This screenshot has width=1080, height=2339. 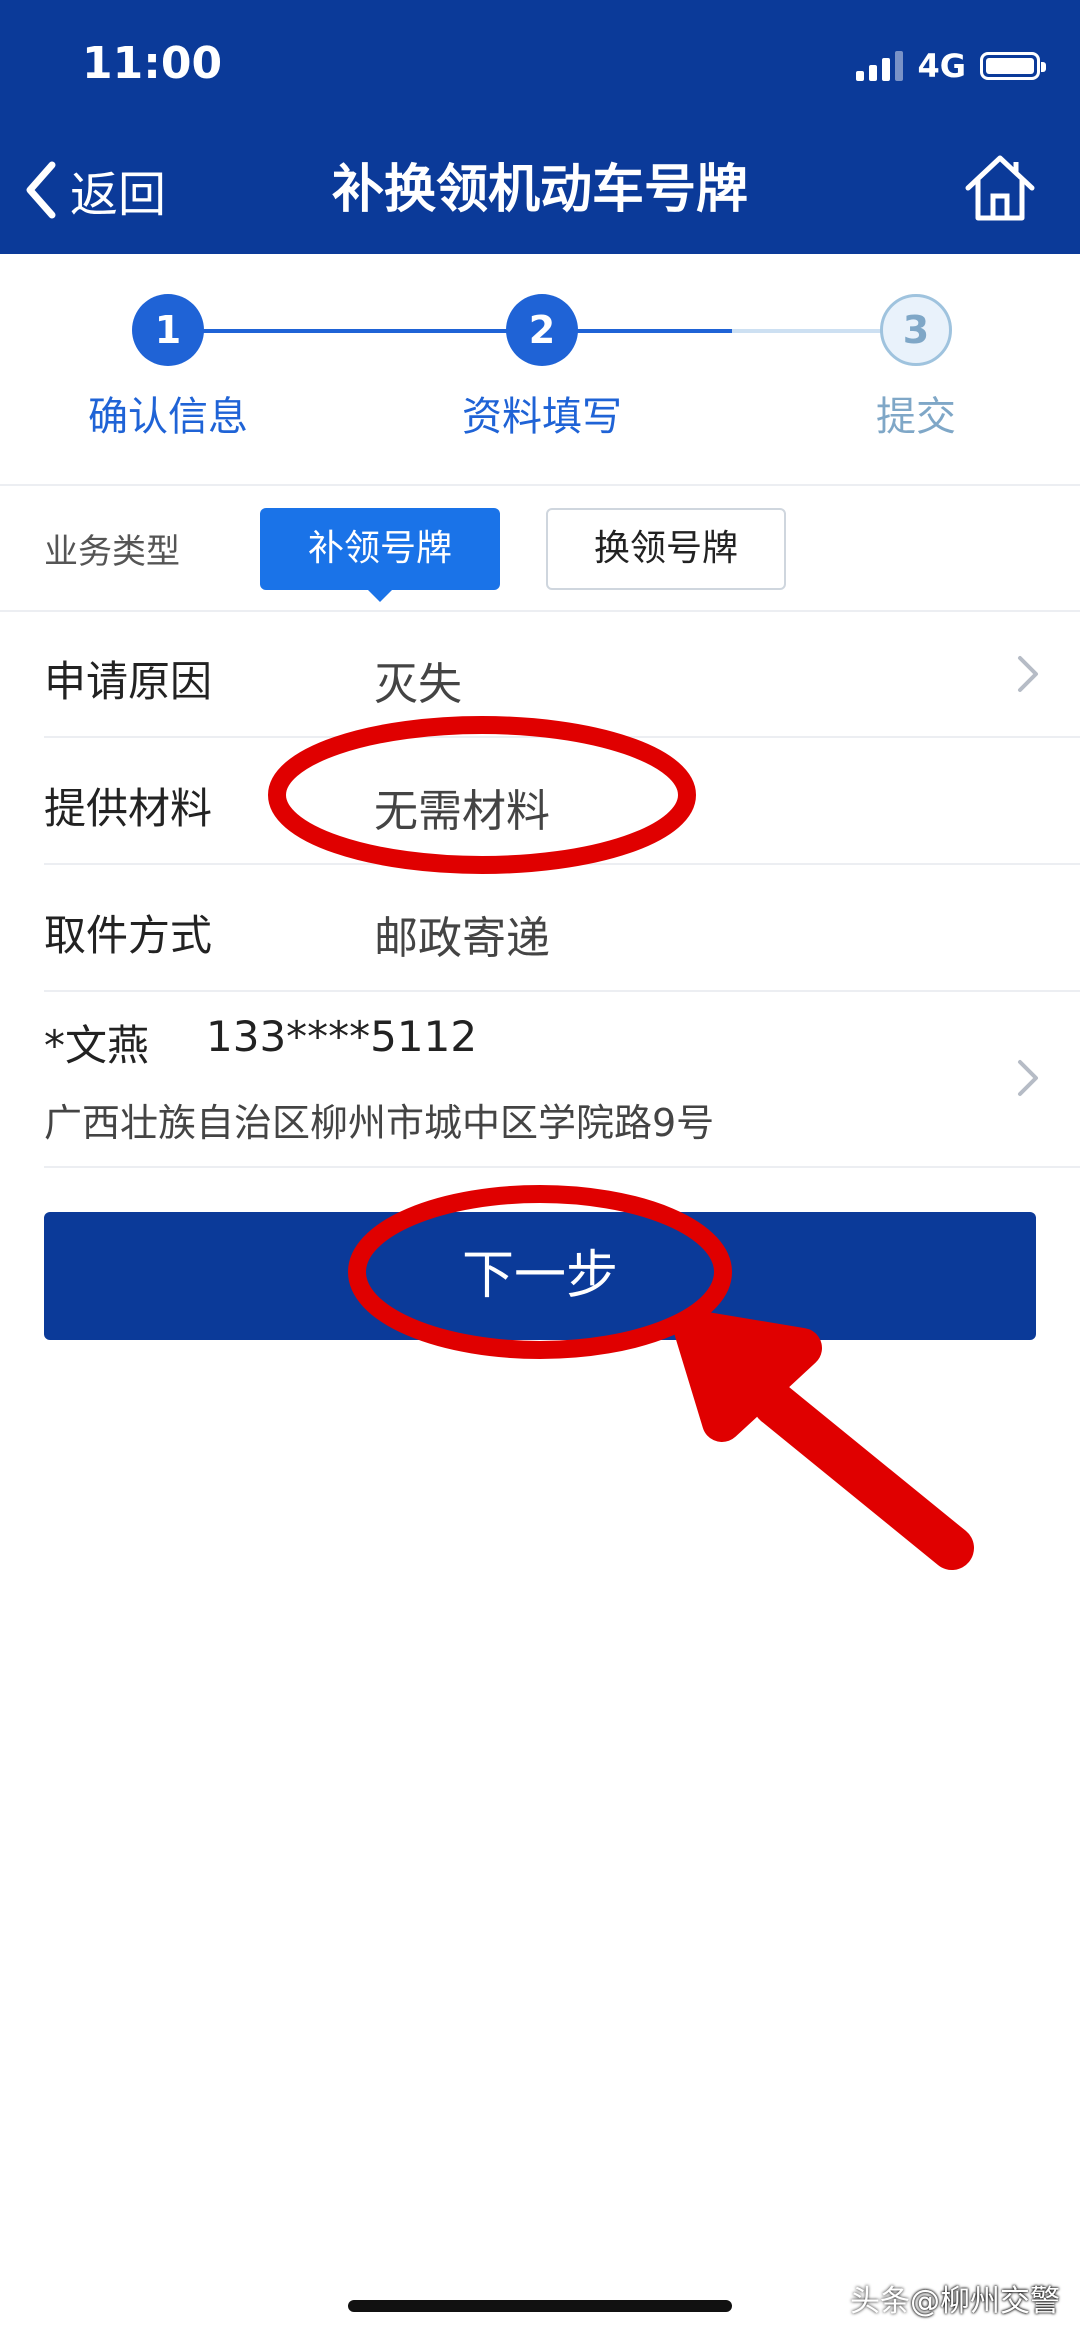 I want to click on step-2-label: 资料填写, so click(x=542, y=417).